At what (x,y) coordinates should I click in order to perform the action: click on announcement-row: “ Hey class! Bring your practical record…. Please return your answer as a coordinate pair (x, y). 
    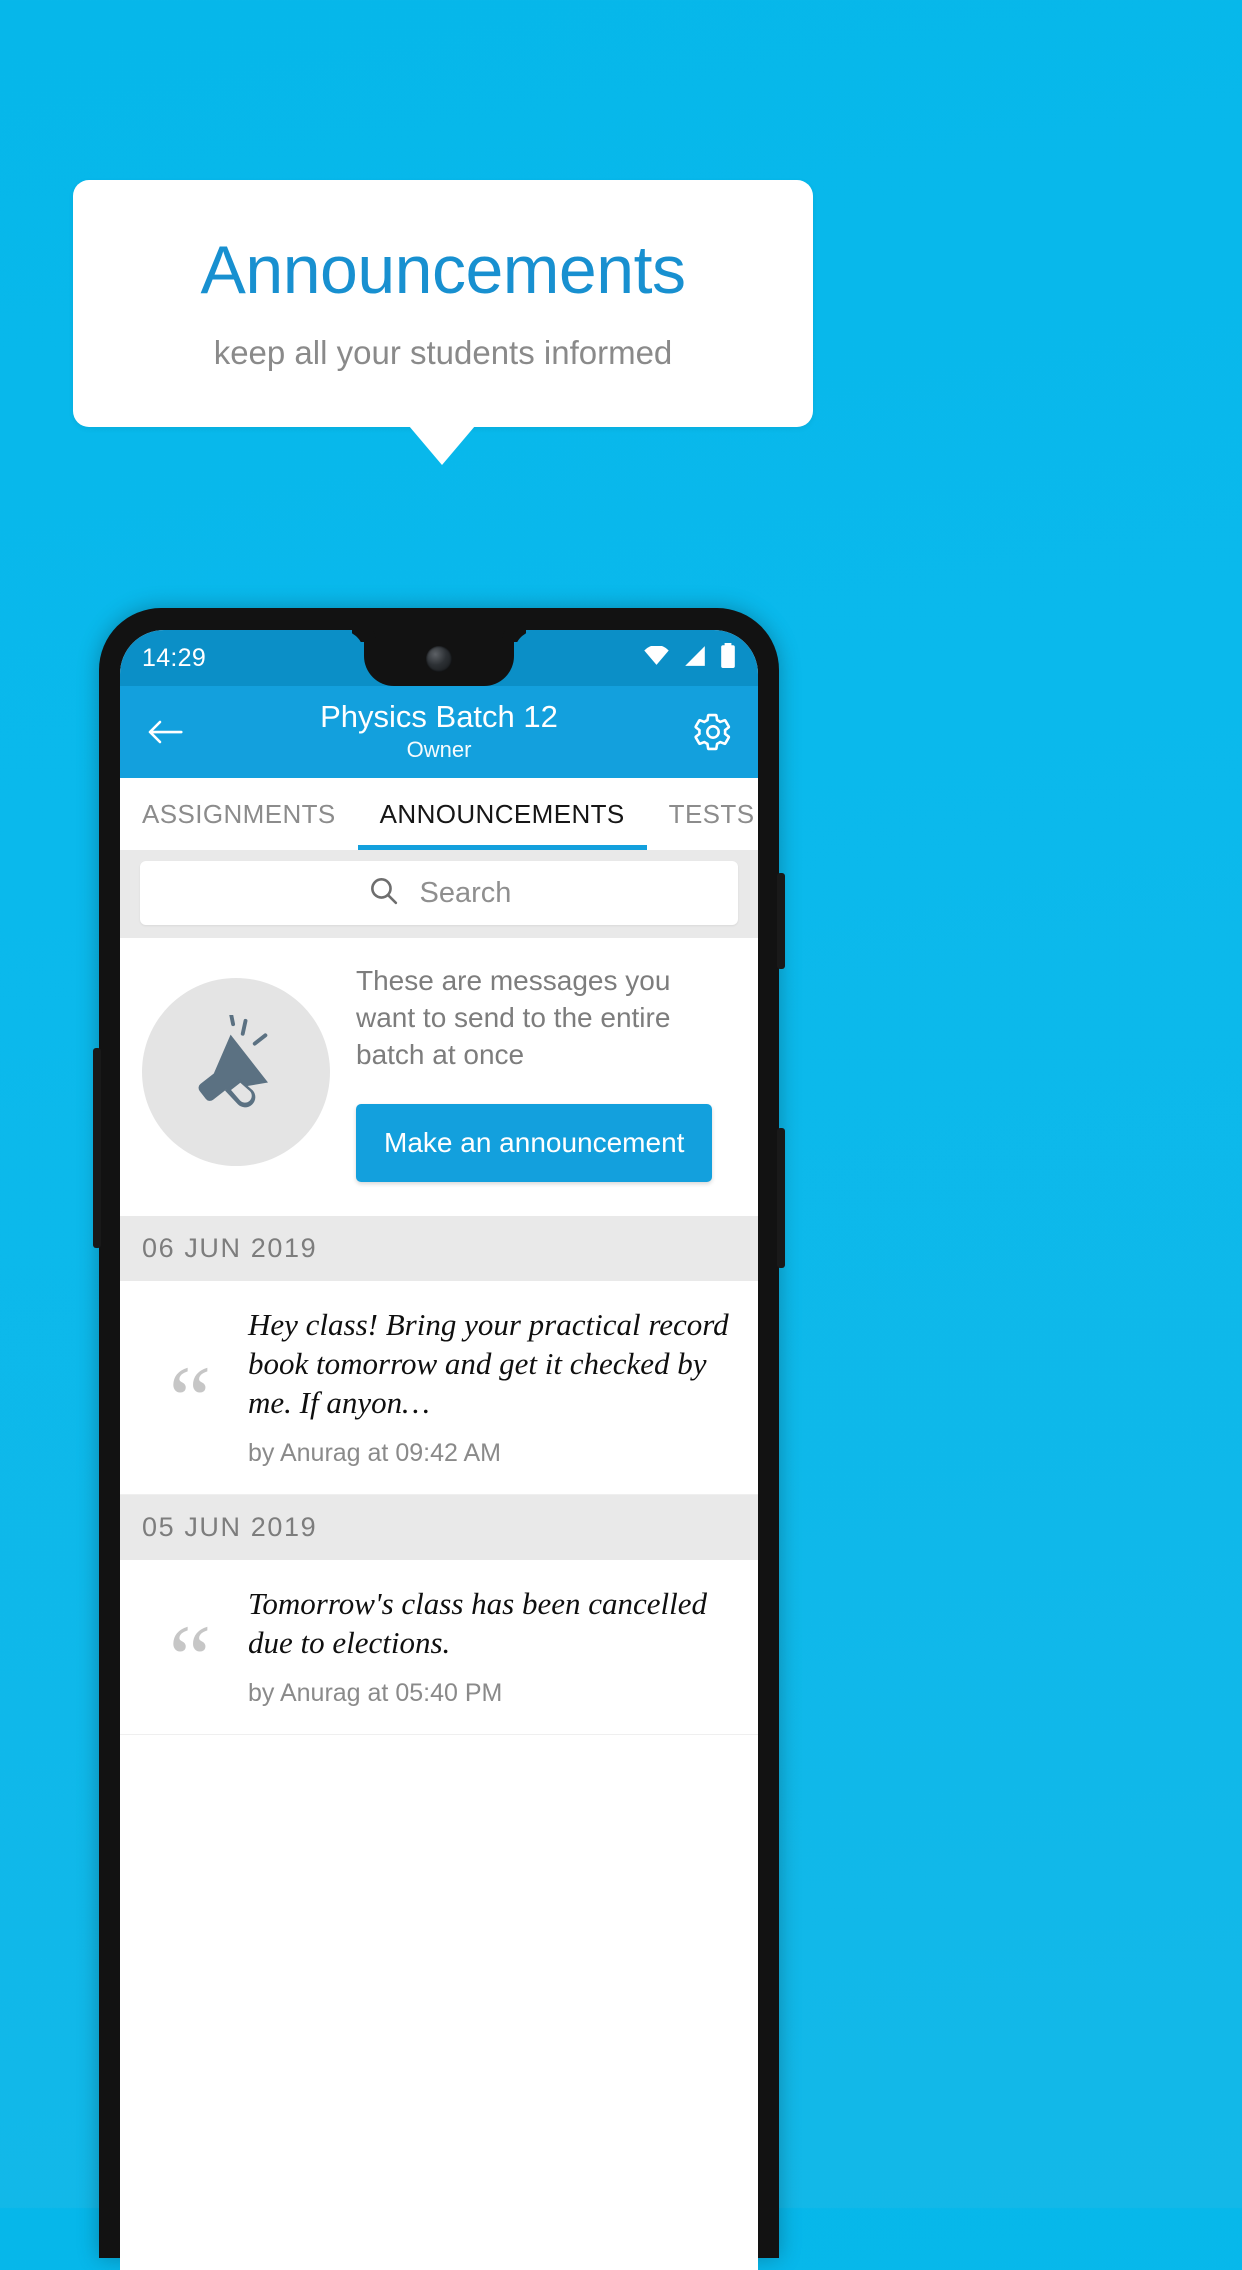
    Looking at the image, I should click on (439, 1387).